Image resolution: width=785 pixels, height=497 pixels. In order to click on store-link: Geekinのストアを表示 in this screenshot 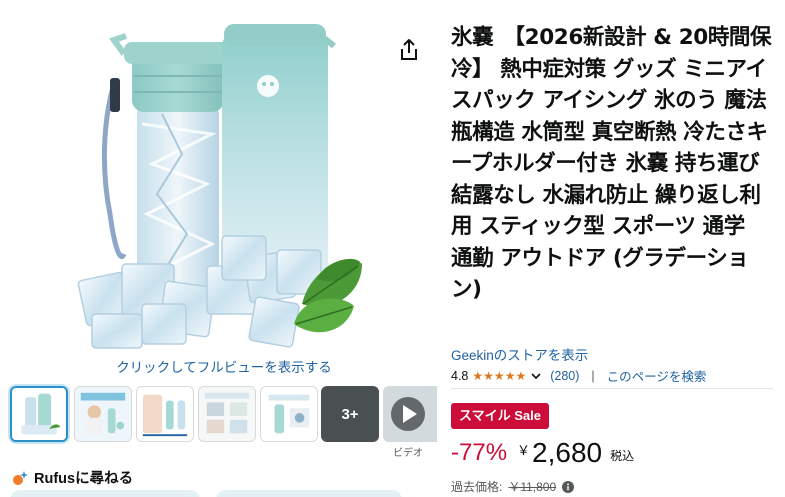, I will do `click(519, 354)`.